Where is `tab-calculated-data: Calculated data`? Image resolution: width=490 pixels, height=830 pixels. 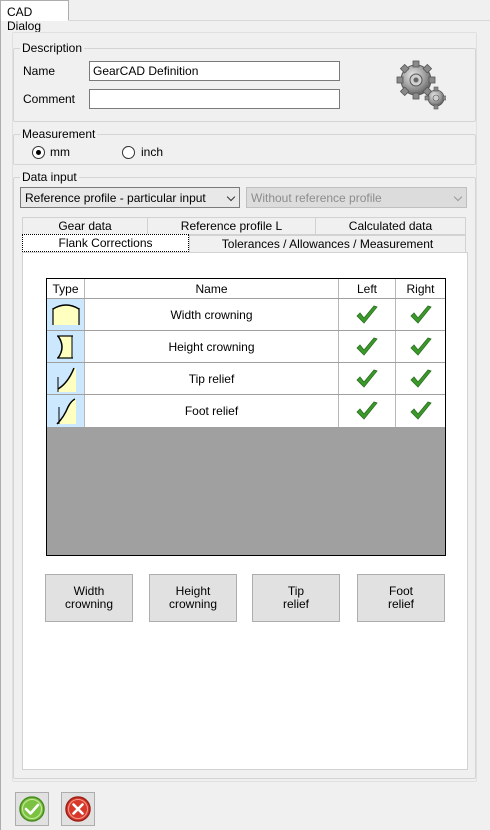 tab-calculated-data: Calculated data is located at coordinates (390, 226).